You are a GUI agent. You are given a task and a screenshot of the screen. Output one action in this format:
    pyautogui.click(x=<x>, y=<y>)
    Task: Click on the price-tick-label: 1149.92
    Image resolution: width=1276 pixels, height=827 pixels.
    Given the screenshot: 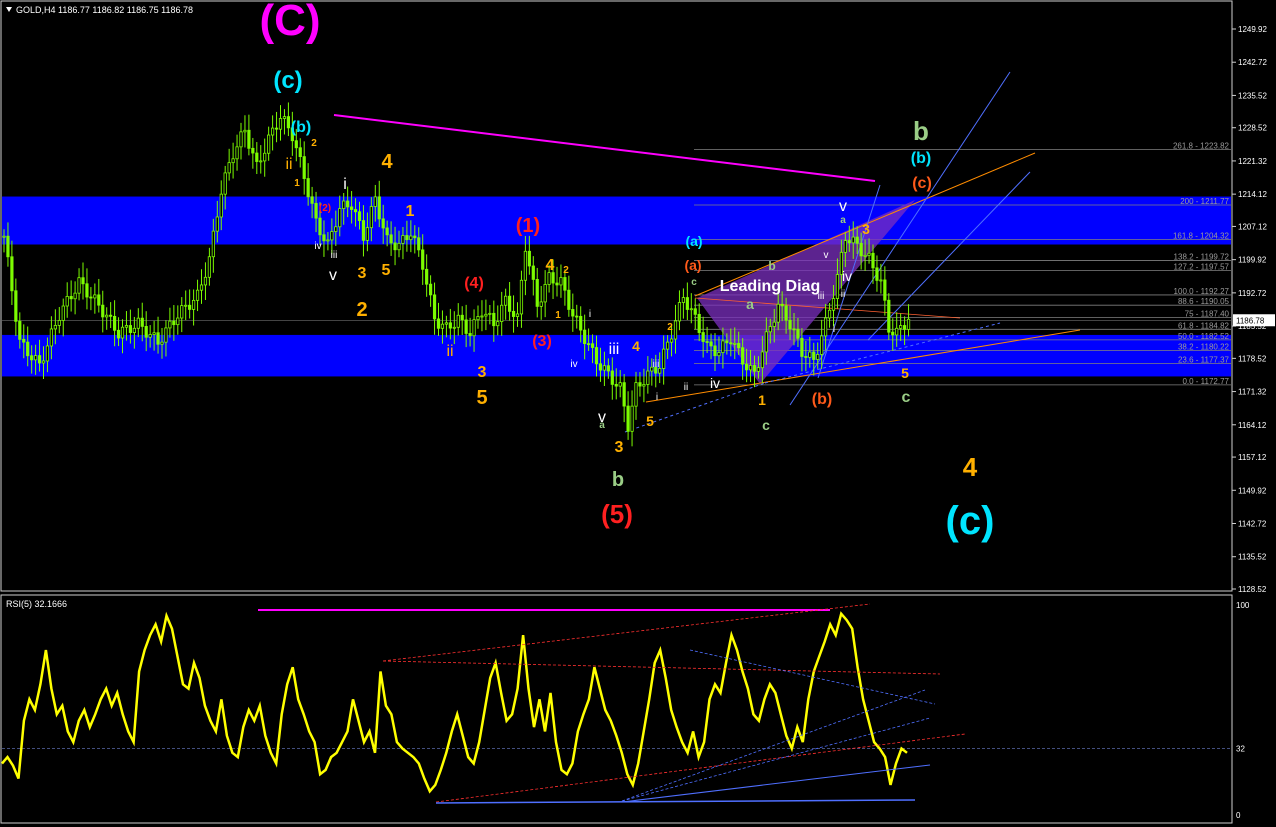 What is the action you would take?
    pyautogui.click(x=1252, y=490)
    